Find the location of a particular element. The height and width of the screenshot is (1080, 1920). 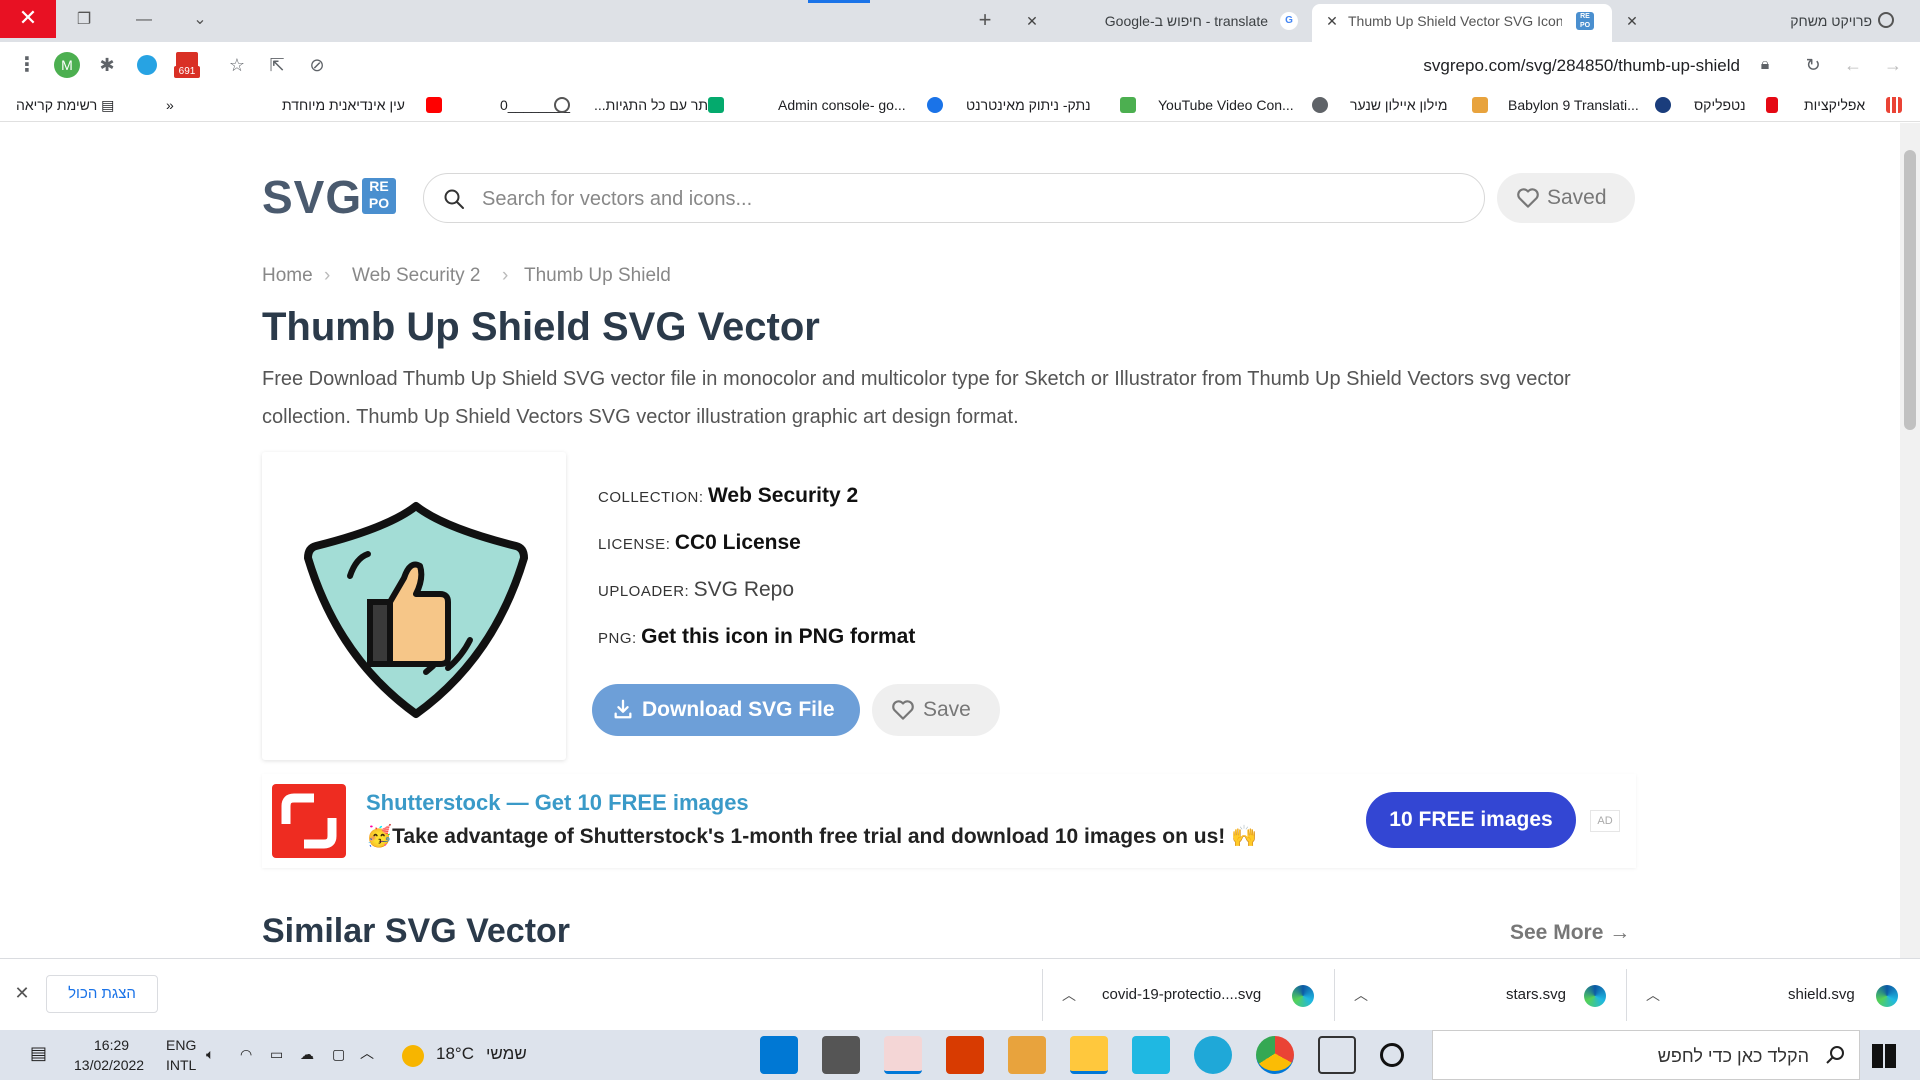

new-tab-button: + is located at coordinates (985, 20).